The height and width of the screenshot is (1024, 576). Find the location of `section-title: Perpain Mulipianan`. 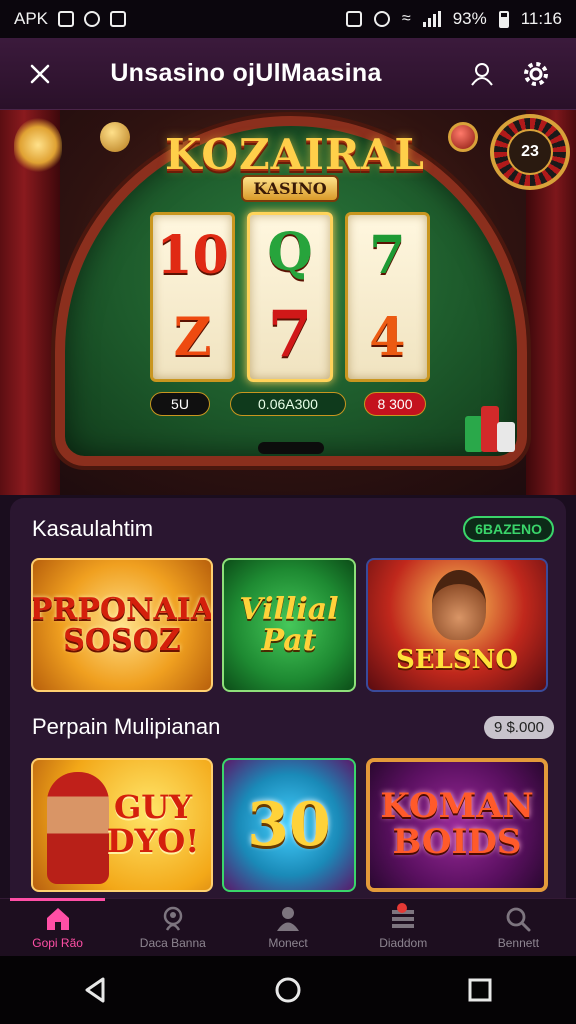

section-title: Perpain Mulipianan is located at coordinates (126, 726).